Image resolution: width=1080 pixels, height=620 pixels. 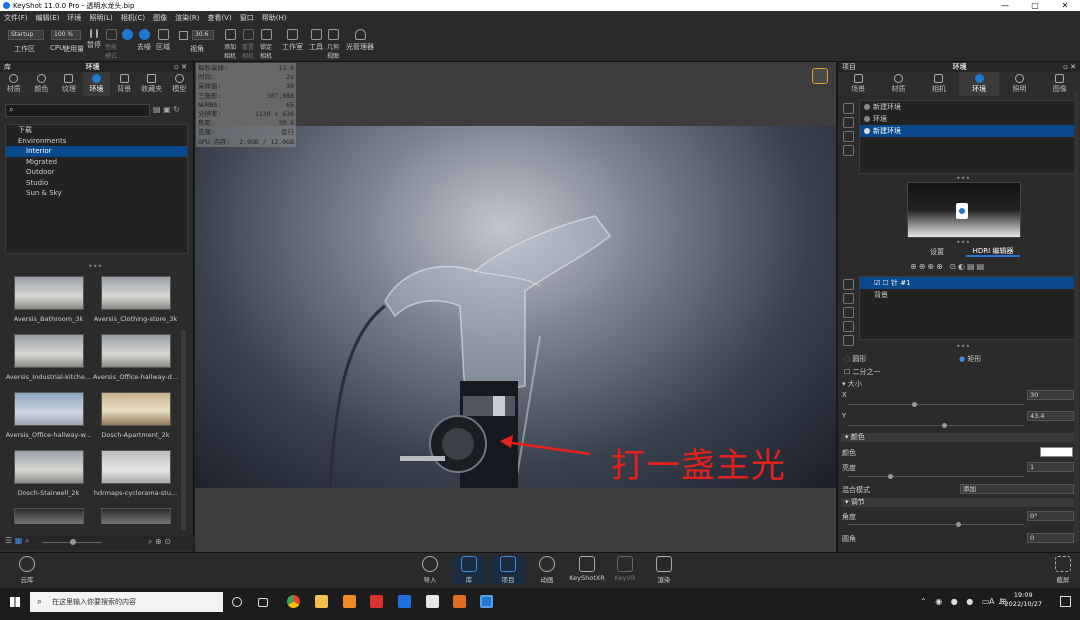 What do you see at coordinates (144, 40) in the screenshot?
I see `denoise-button: 去噪` at bounding box center [144, 40].